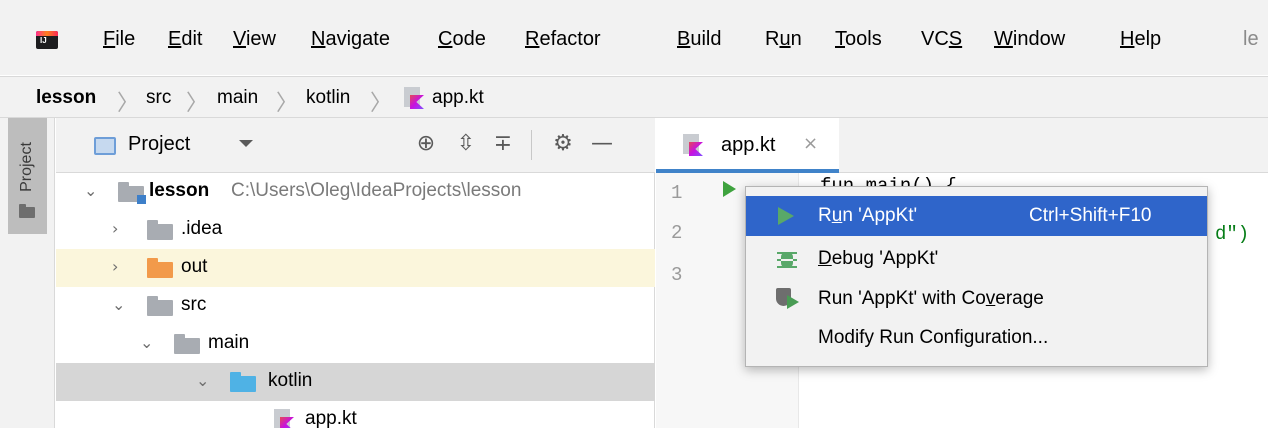 This screenshot has height=428, width=1268. What do you see at coordinates (563, 144) in the screenshot?
I see `gear-icon: ⚙` at bounding box center [563, 144].